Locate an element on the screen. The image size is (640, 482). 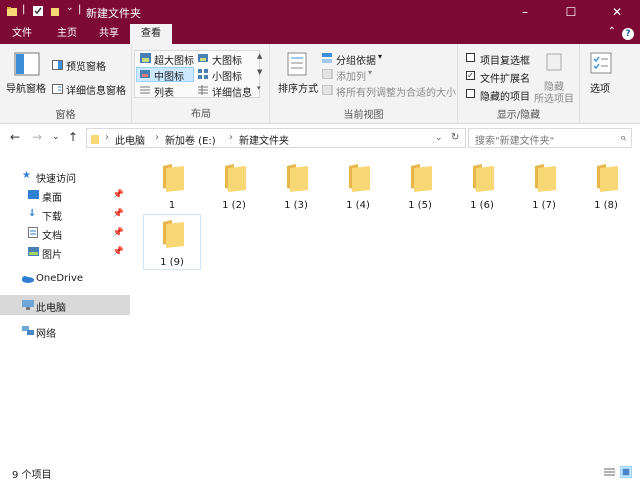
folder-item: 1 (3) is located at coordinates (296, 186).